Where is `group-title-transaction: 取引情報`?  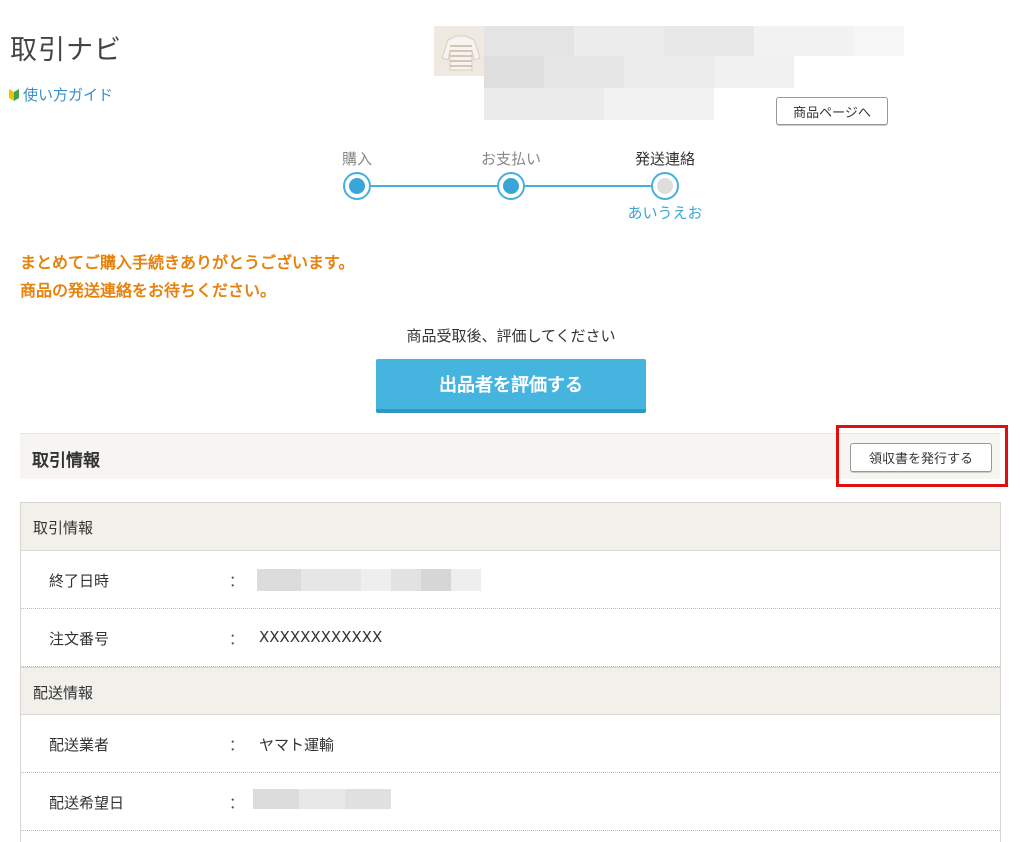 group-title-transaction: 取引情報 is located at coordinates (63, 528).